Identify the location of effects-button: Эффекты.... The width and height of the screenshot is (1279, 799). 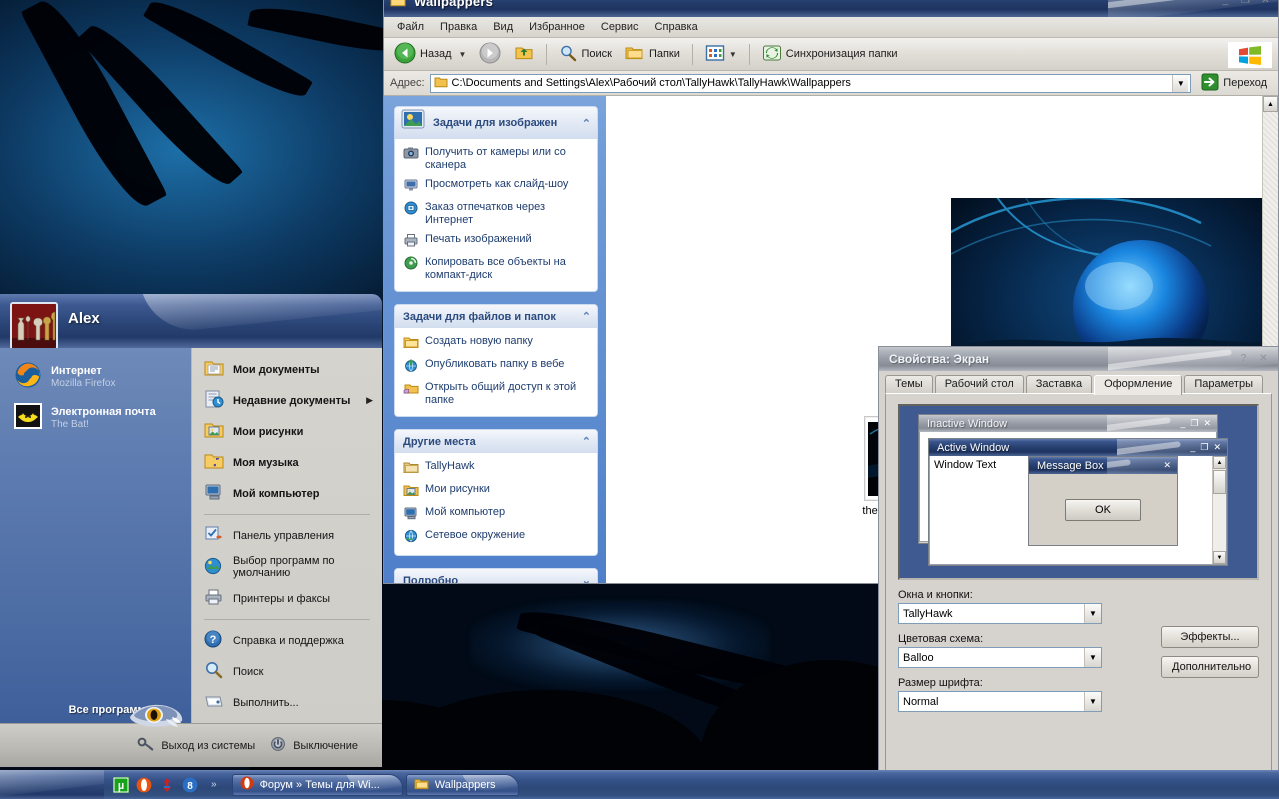
(1210, 637).